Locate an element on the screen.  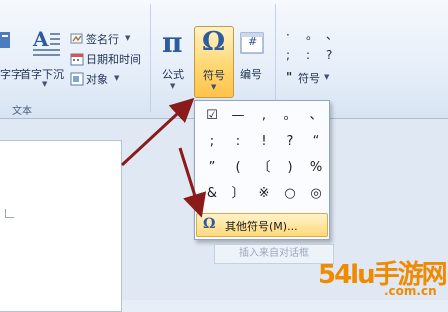
watermark-url: .com.cn is located at coordinates (410, 291).